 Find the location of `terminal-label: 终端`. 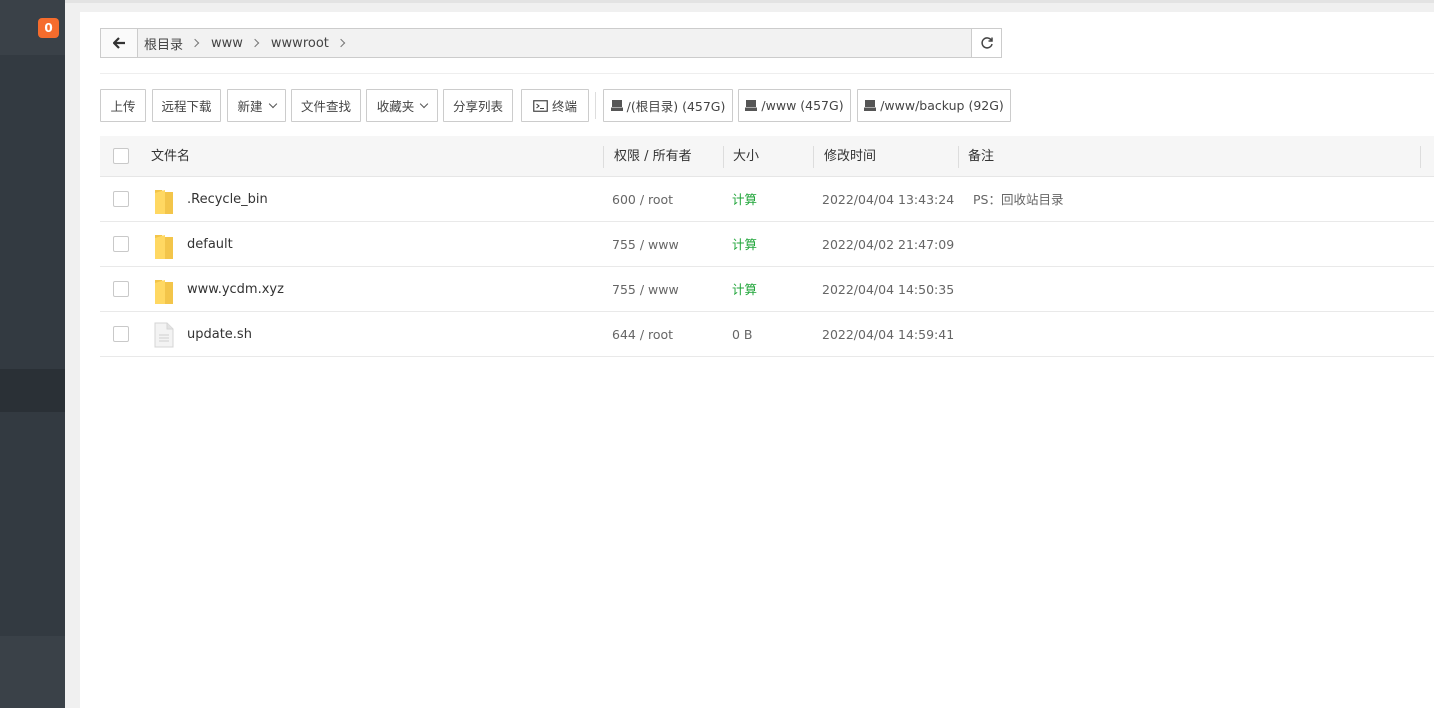

terminal-label: 终端 is located at coordinates (564, 106).